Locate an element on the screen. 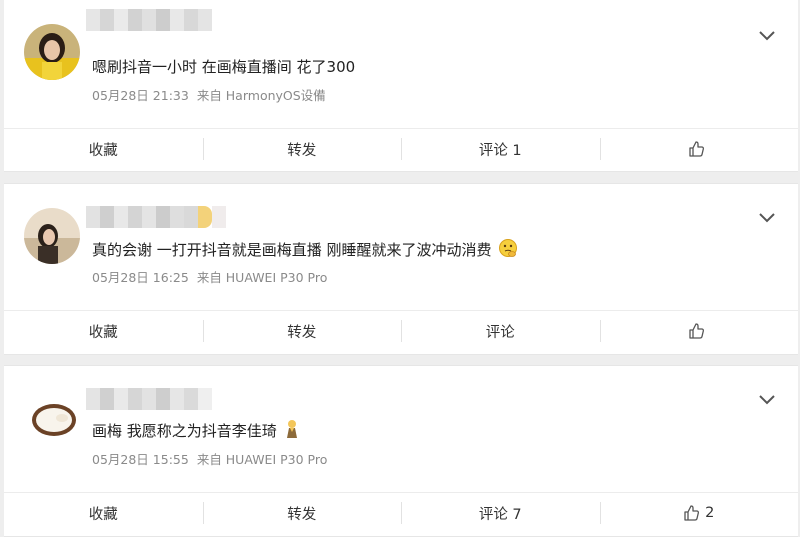 The width and height of the screenshot is (800, 537). post-meta: 05月28日 21:33 来自 HarmonyOS设備 is located at coordinates (209, 94).